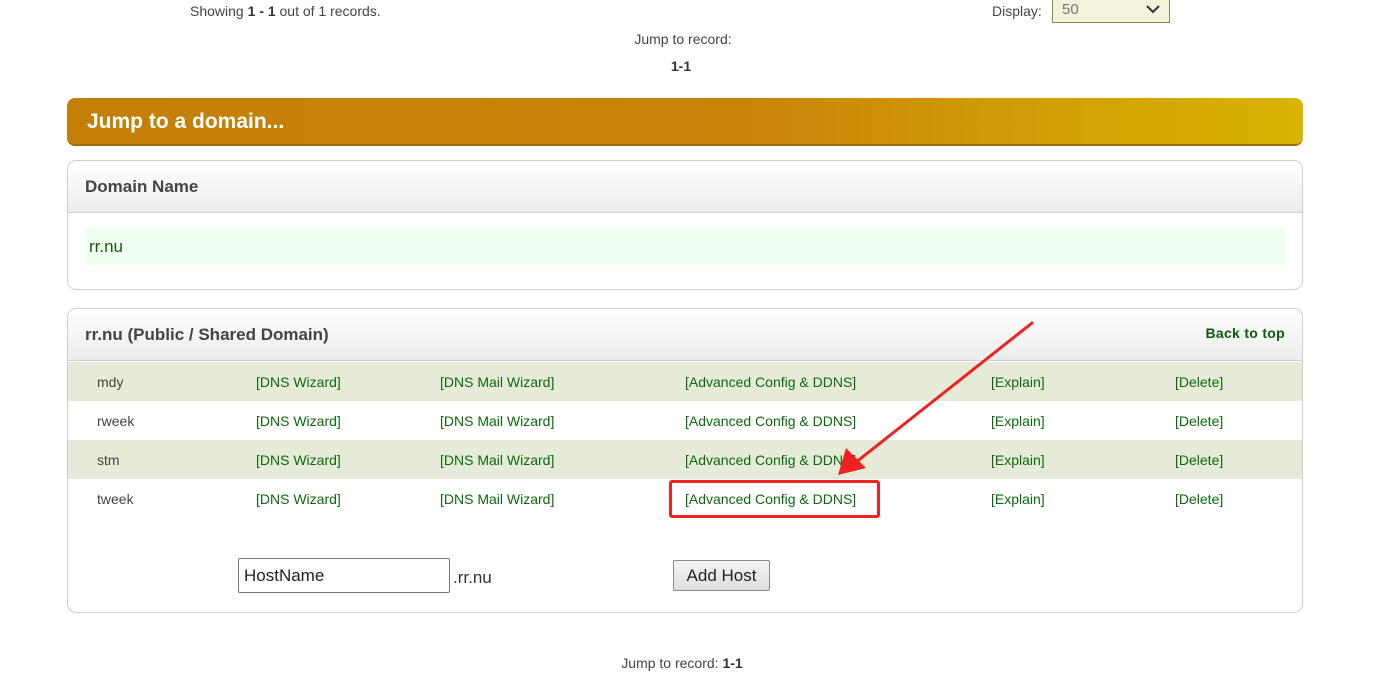  I want to click on domain-suffix: .rr.nu, so click(472, 577).